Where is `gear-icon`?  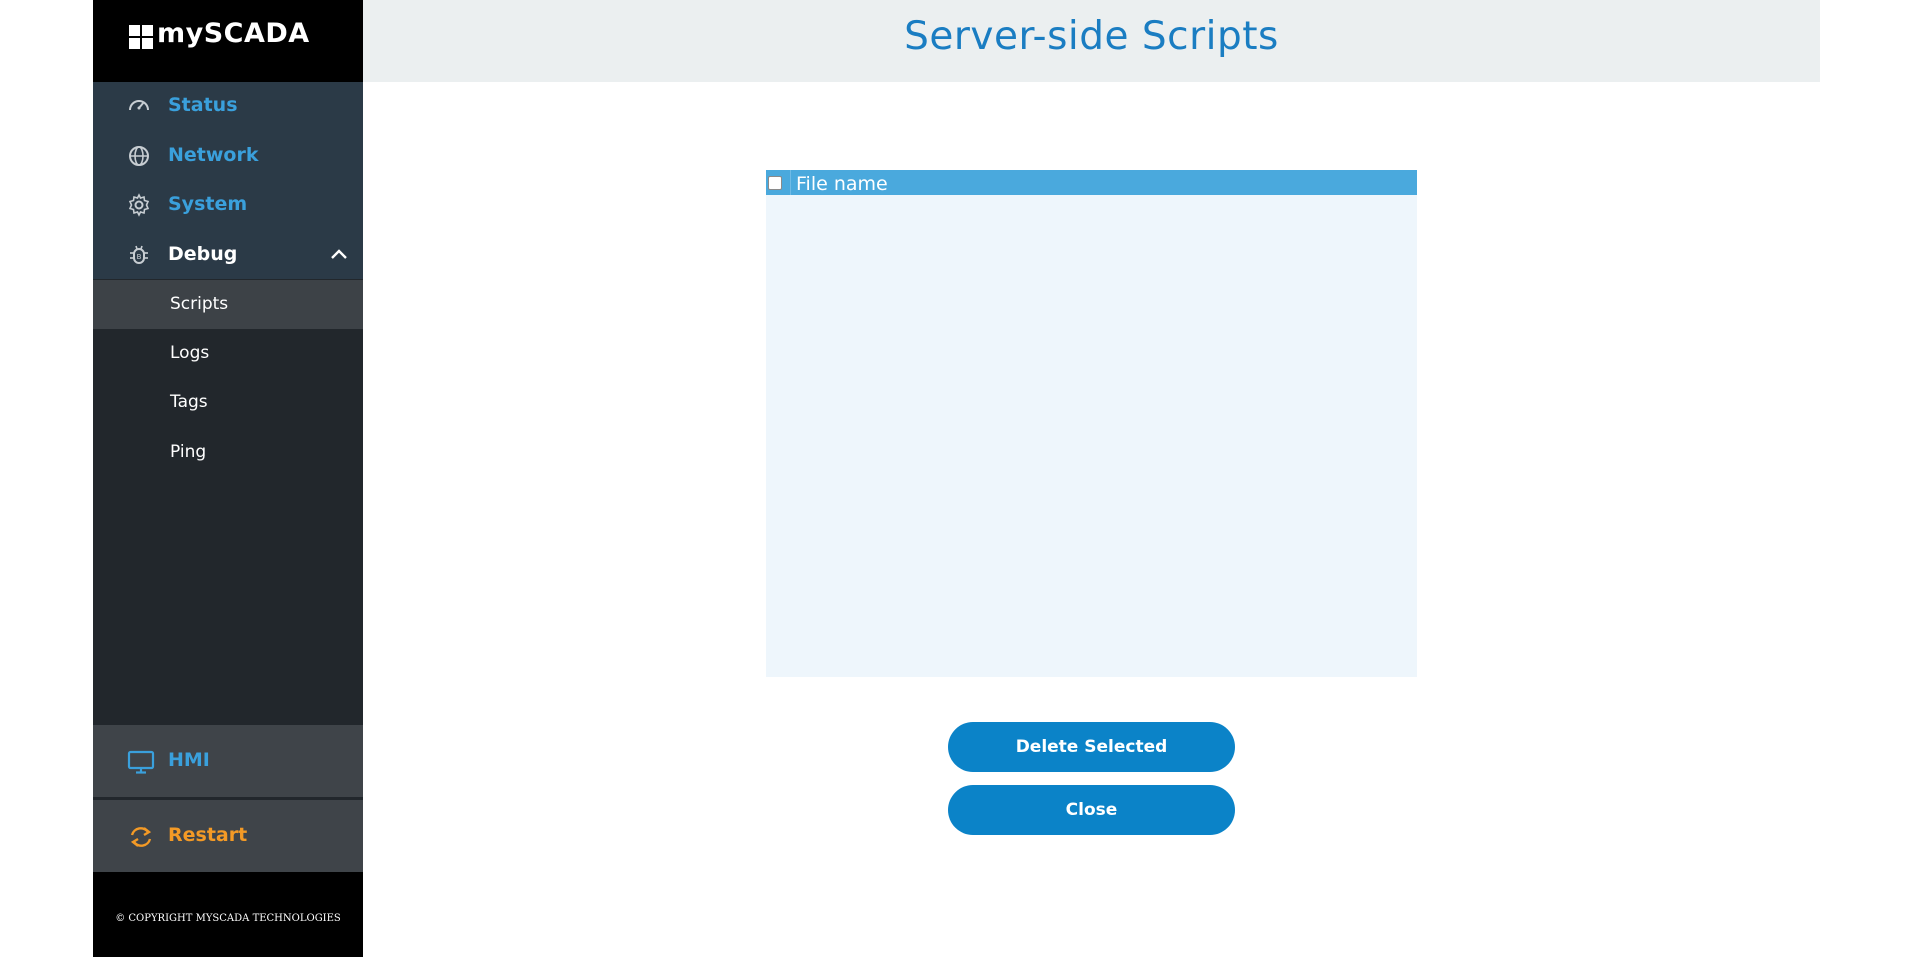
gear-icon is located at coordinates (139, 205).